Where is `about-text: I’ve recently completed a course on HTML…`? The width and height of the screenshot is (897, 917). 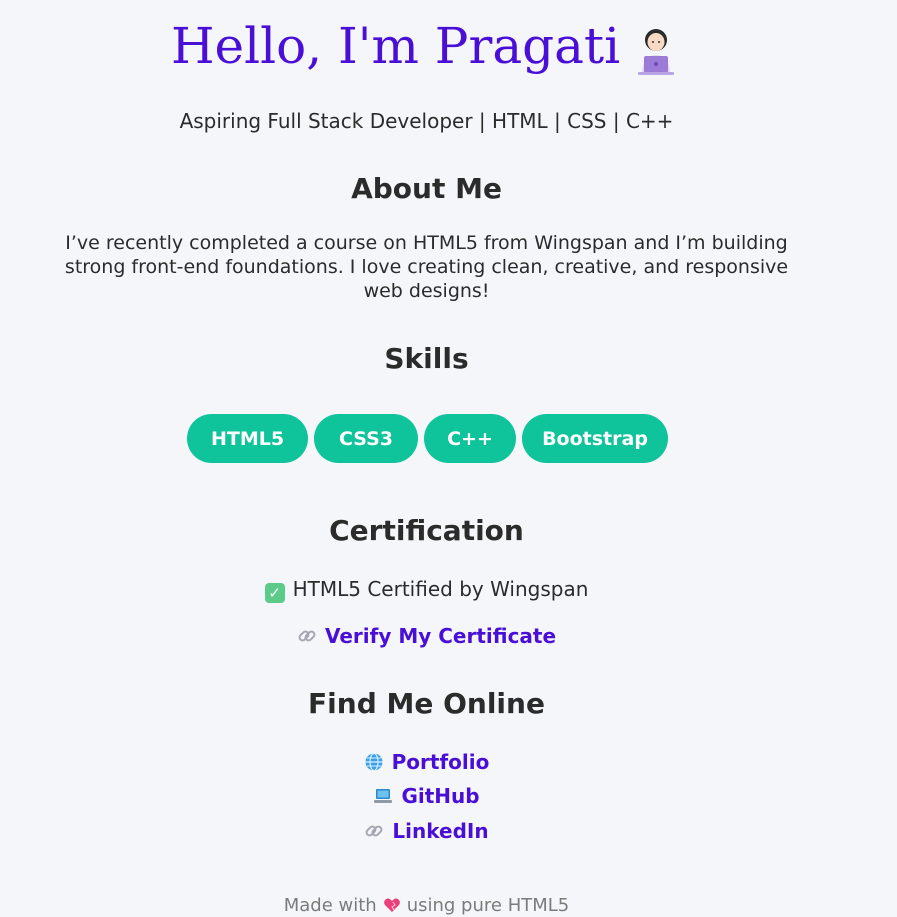
about-text: I’ve recently completed a course on HTML… is located at coordinates (426, 267).